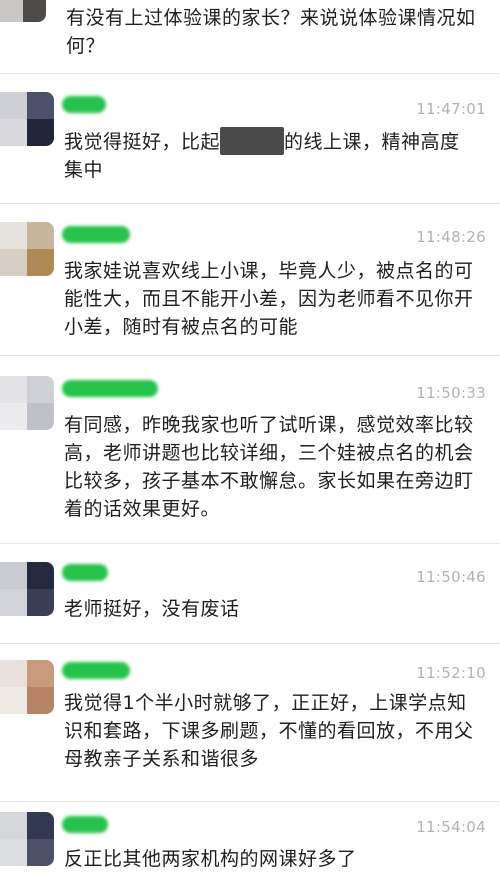 The image size is (500, 886). Describe the element at coordinates (142, 142) in the screenshot. I see `comment-text-before: 我觉得挺好，比起` at that location.